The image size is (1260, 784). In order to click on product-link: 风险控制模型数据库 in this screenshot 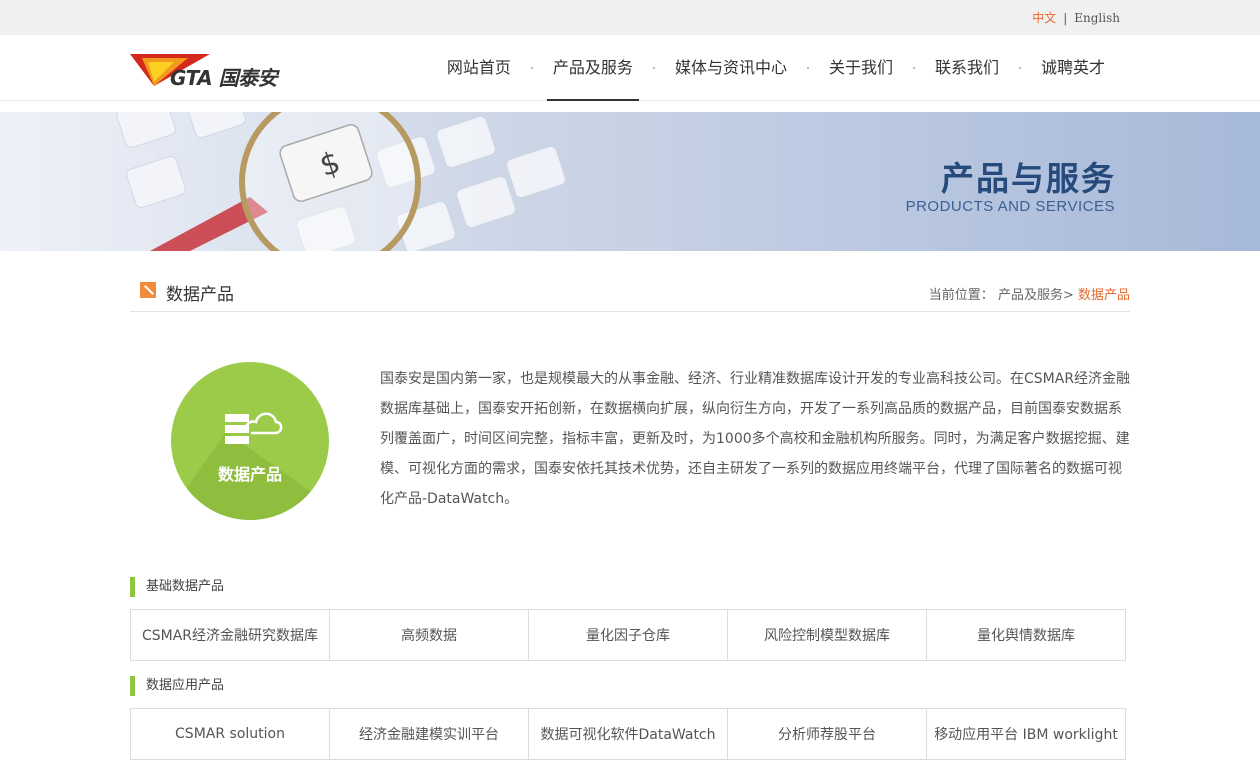, I will do `click(826, 635)`.